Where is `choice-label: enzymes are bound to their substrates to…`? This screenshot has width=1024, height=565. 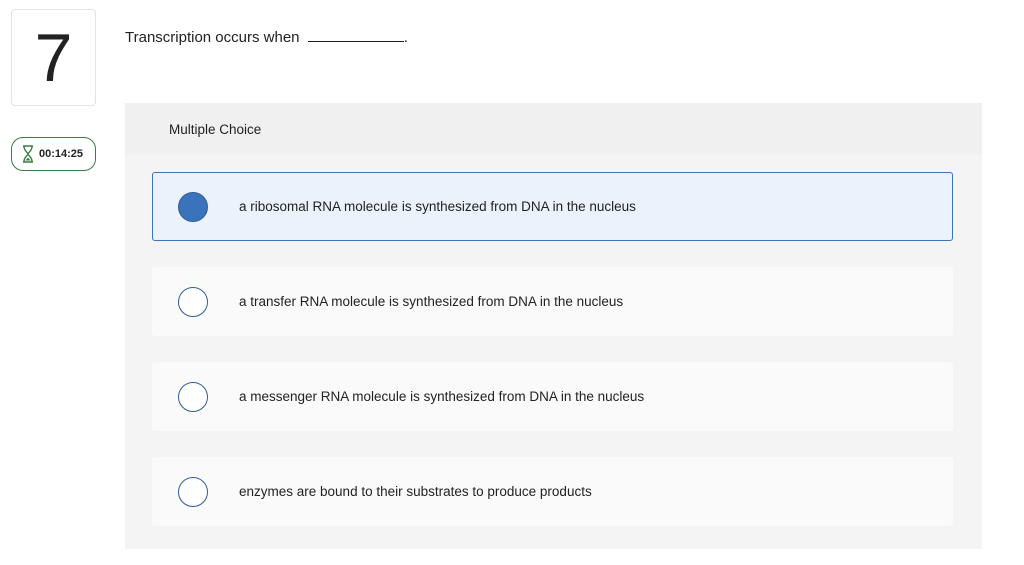 choice-label: enzymes are bound to their substrates to… is located at coordinates (415, 491).